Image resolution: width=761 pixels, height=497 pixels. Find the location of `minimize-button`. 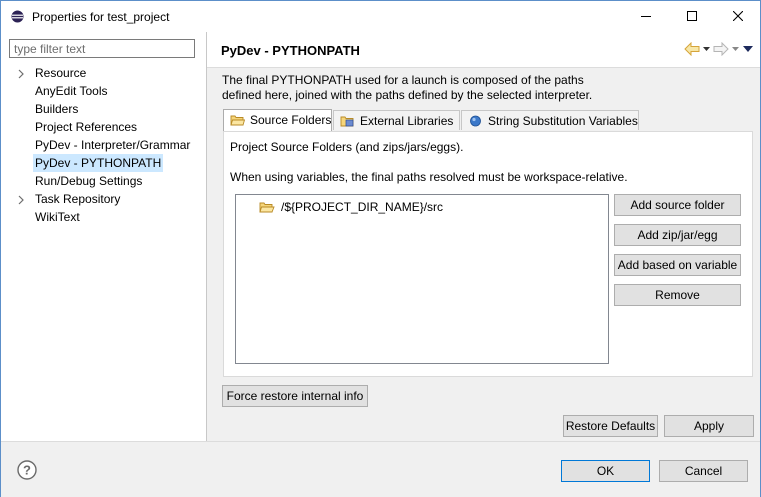

minimize-button is located at coordinates (646, 16).